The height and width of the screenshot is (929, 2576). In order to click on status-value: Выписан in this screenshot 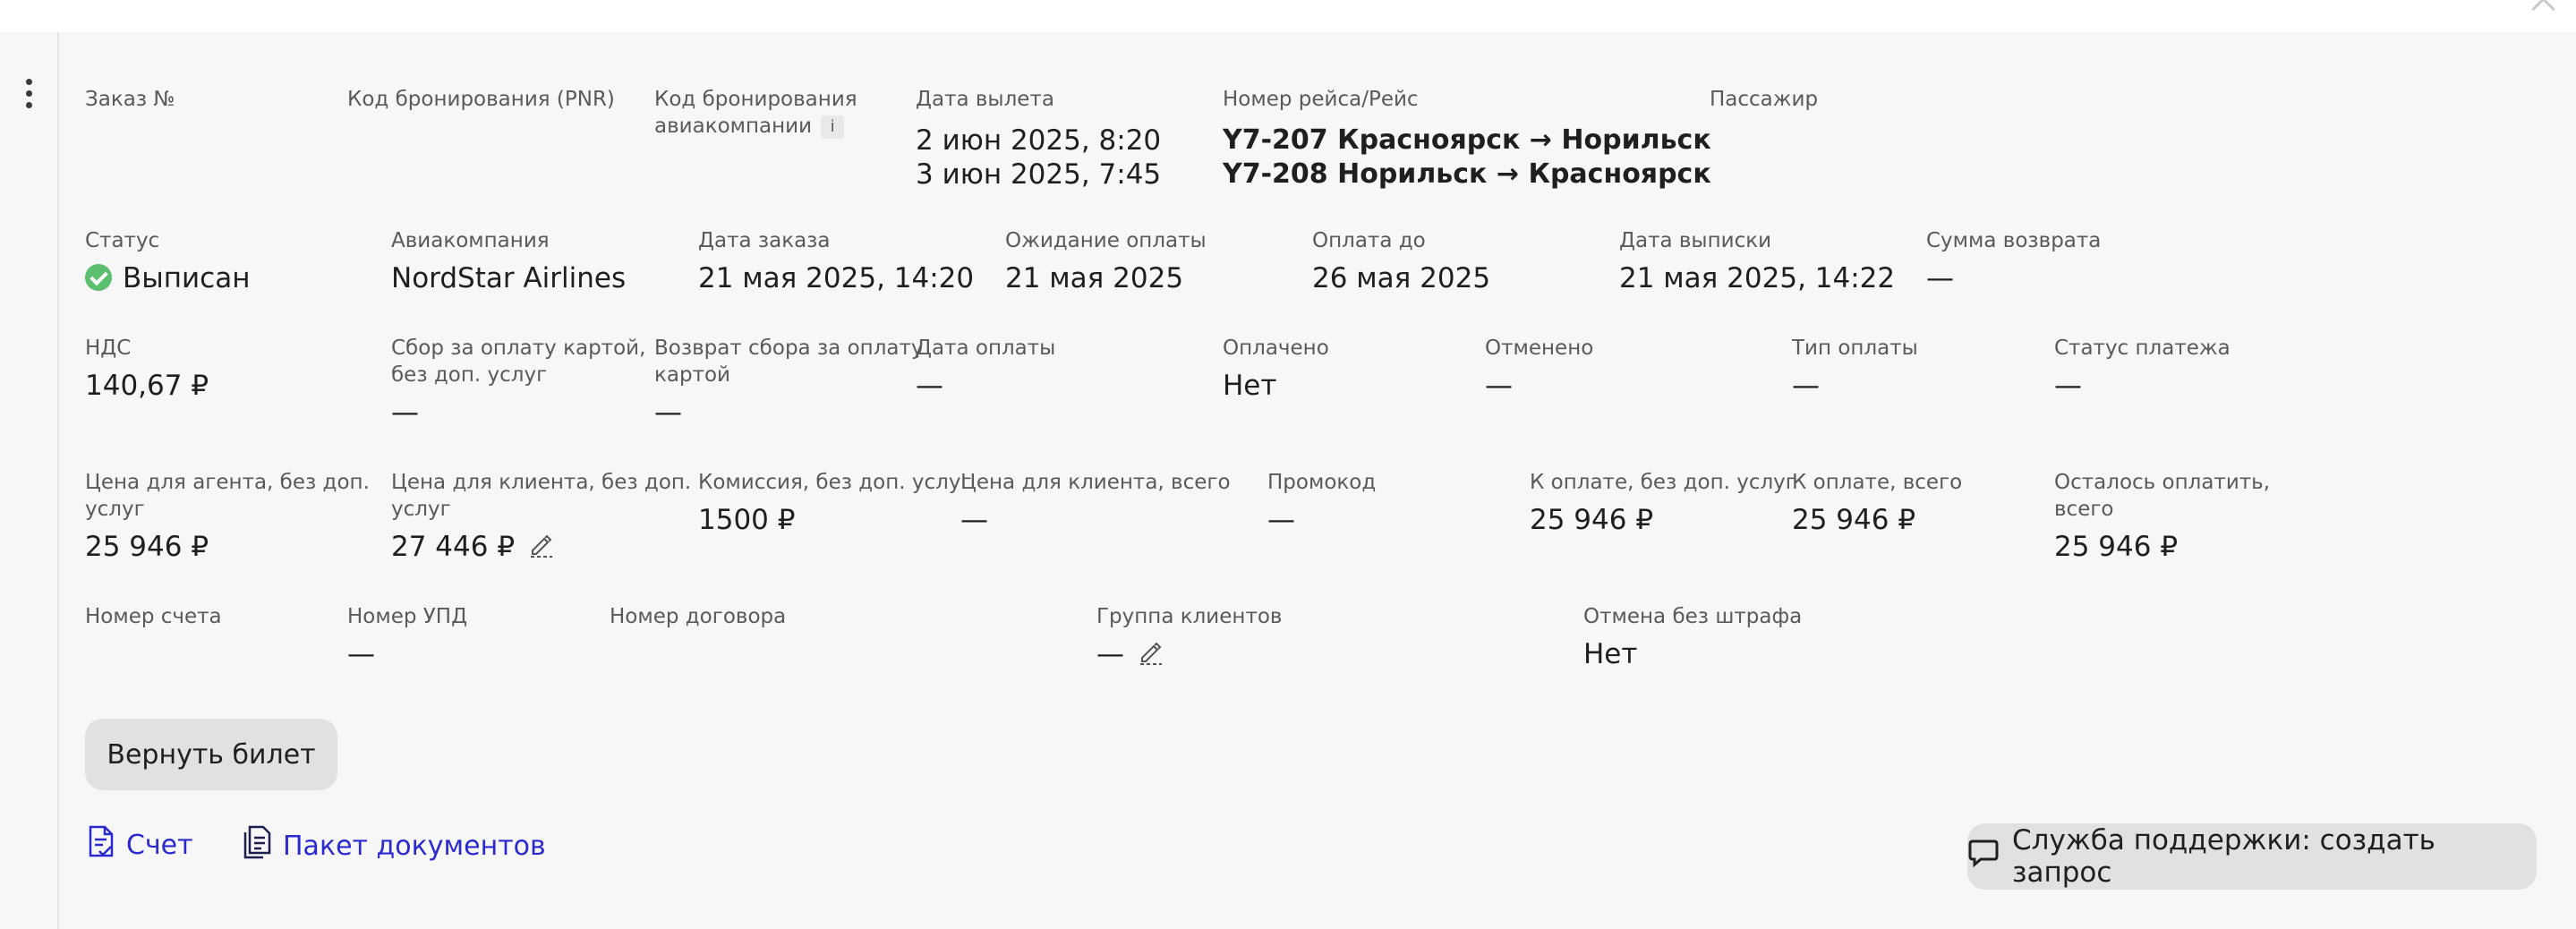, I will do `click(167, 278)`.